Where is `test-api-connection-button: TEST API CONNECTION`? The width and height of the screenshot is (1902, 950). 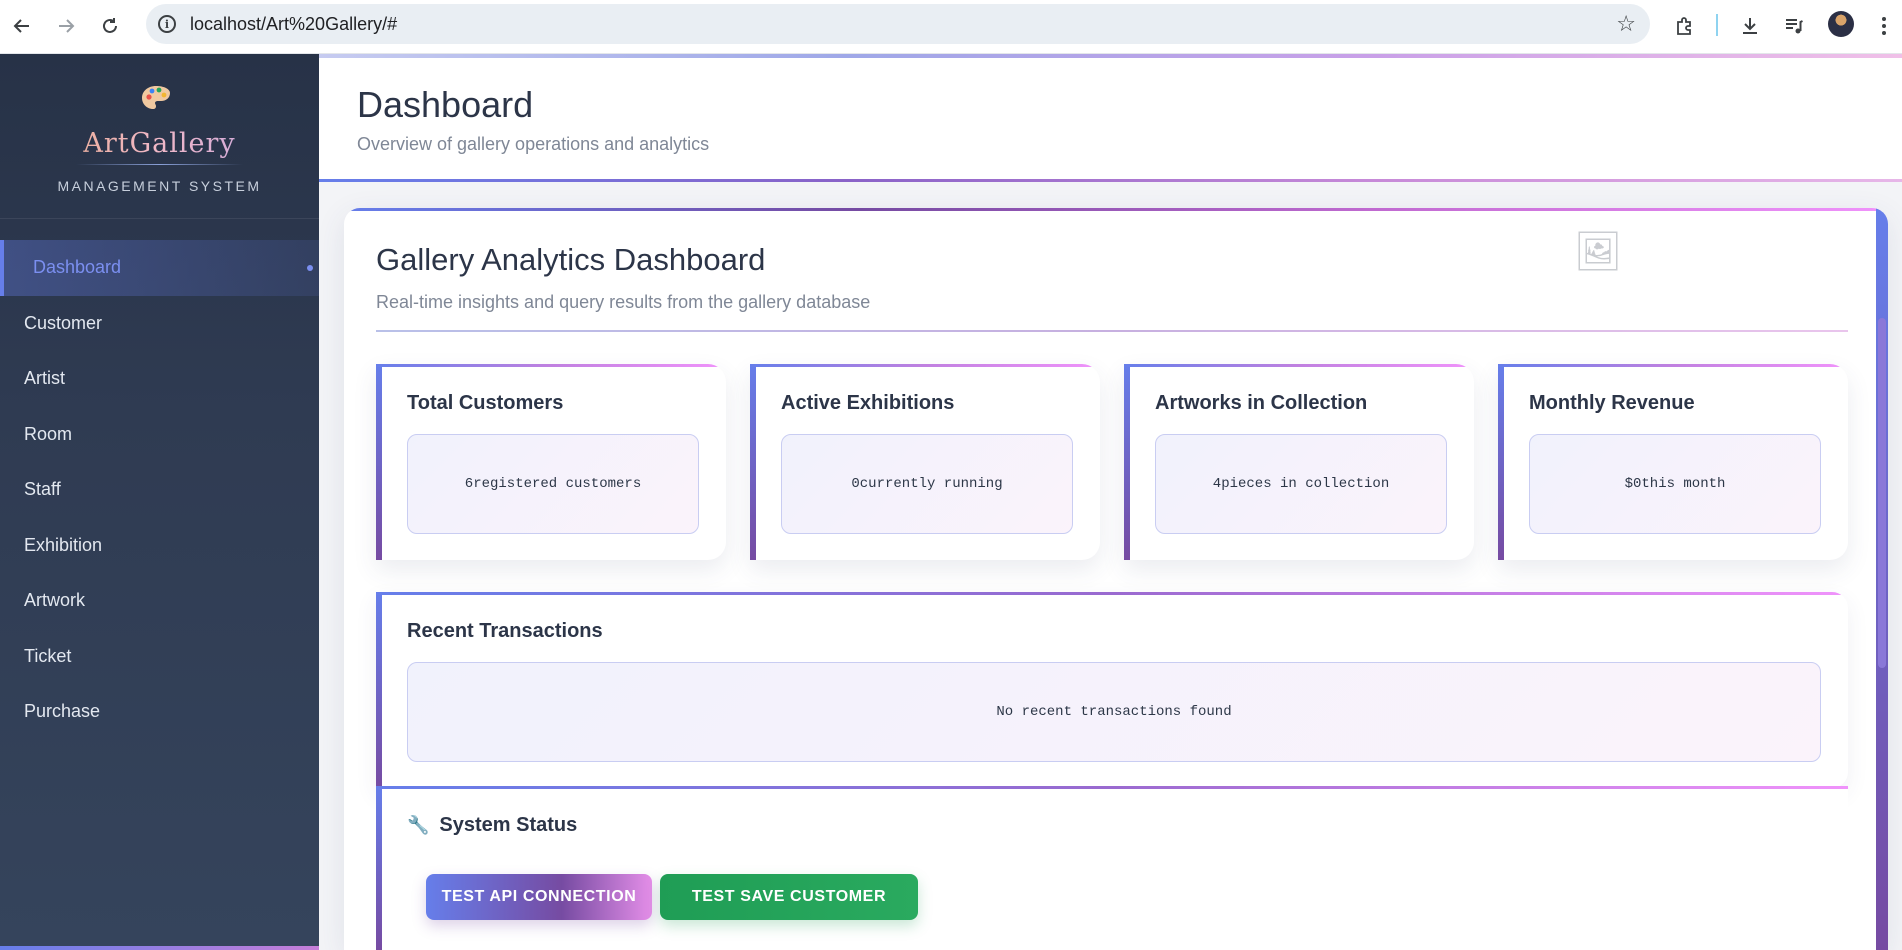
test-api-connection-button: TEST API CONNECTION is located at coordinates (539, 897).